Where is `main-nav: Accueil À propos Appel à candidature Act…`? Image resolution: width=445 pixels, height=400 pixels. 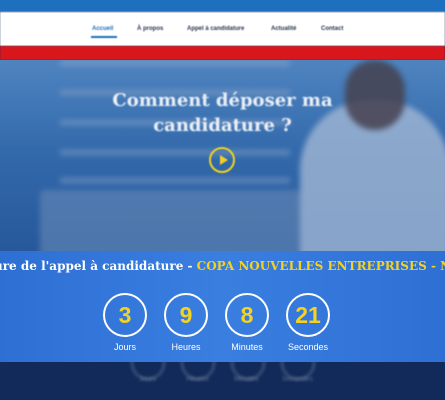 main-nav: Accueil À propos Appel à candidature Act… is located at coordinates (222, 29).